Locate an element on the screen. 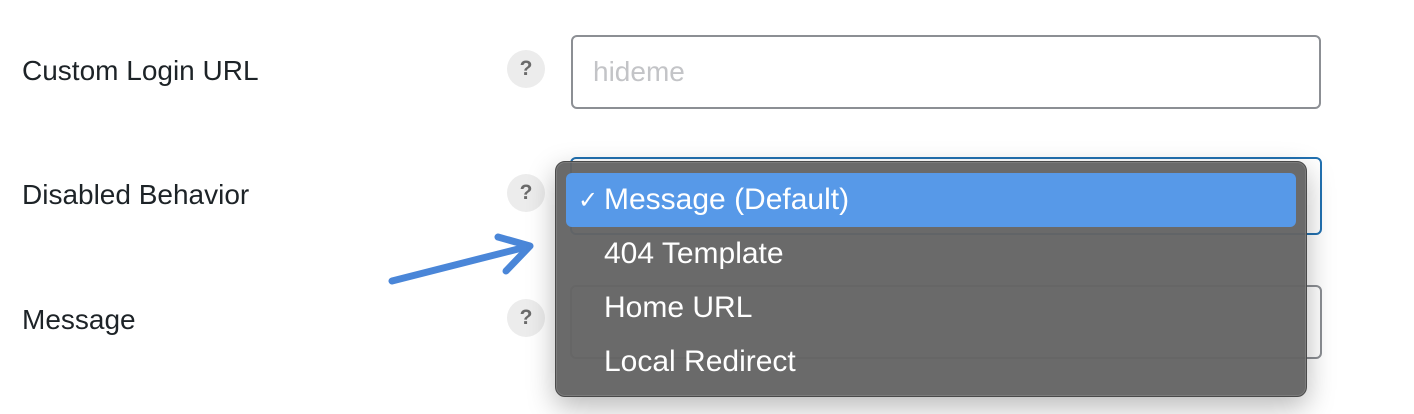  checkmark-icon: ✓ is located at coordinates (588, 200).